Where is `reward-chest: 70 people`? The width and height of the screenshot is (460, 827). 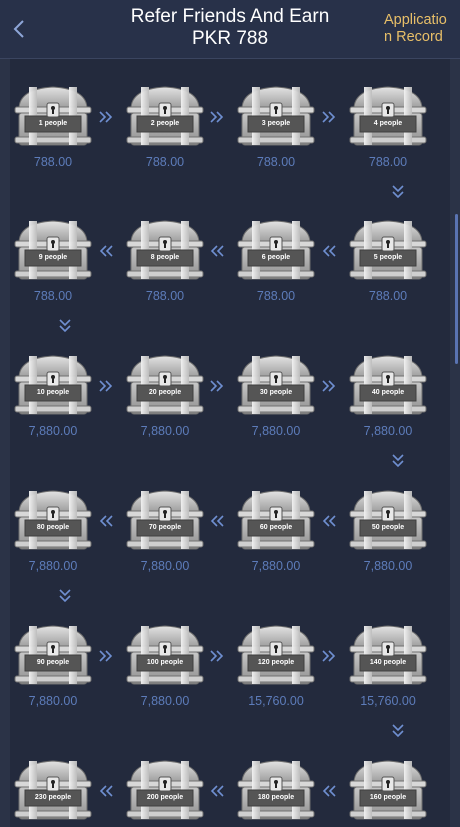
reward-chest: 70 people is located at coordinates (165, 520).